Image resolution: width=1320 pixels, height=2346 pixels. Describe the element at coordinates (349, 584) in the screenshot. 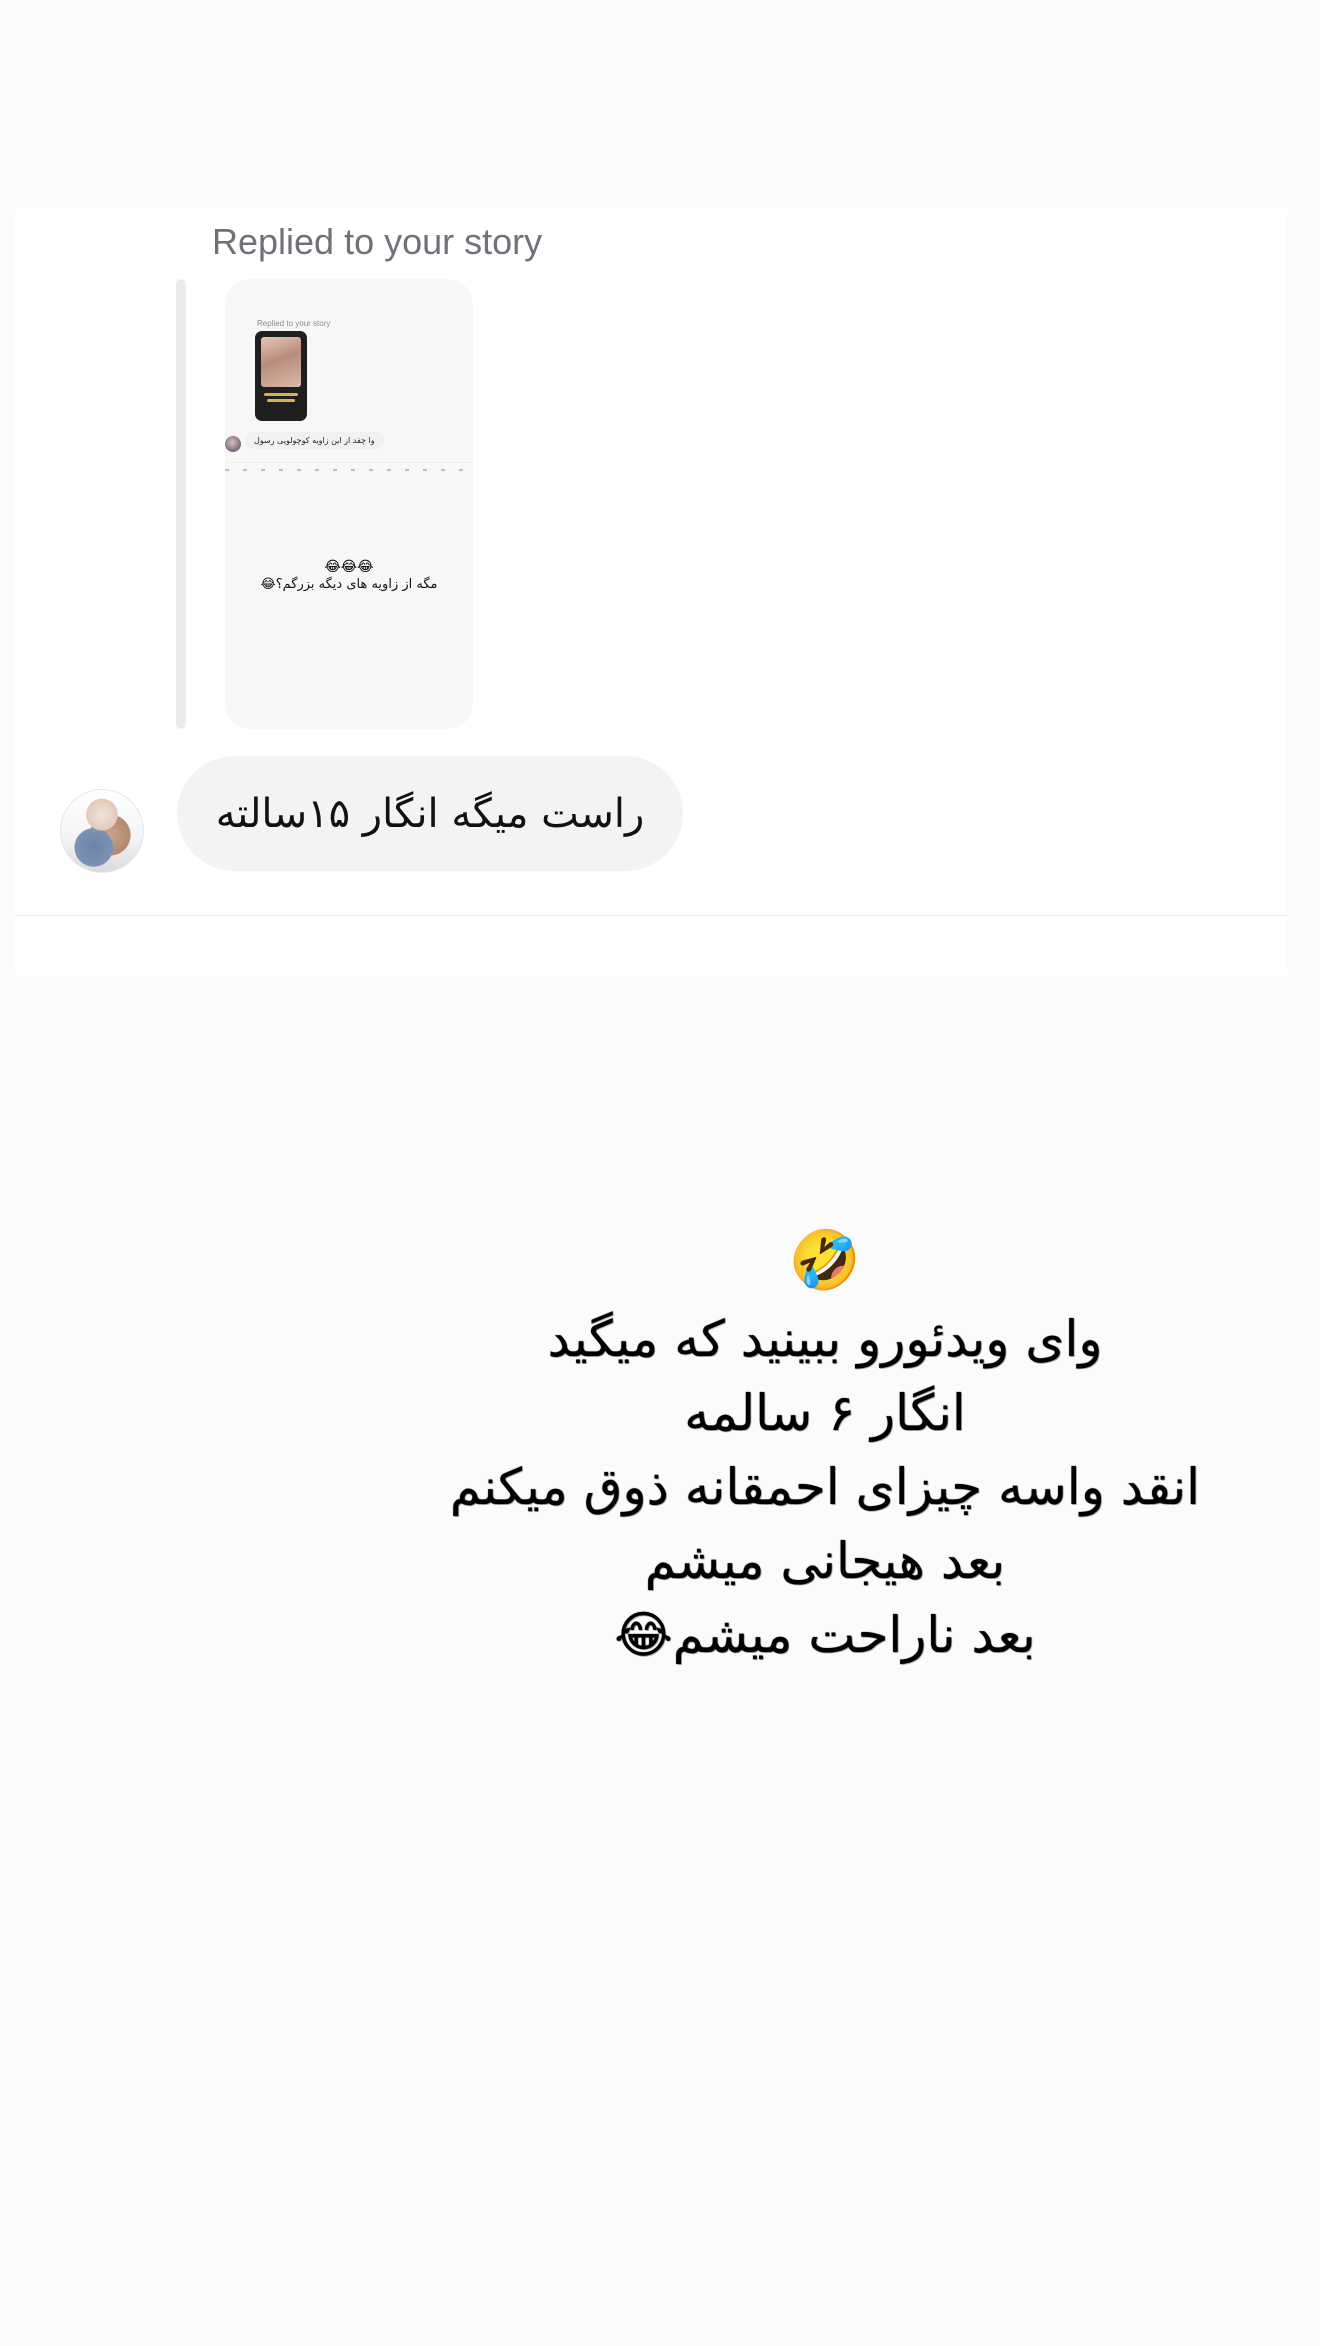

I see `mini-caption: مگه از زاویه های دیگه بزرگم؟😂` at that location.